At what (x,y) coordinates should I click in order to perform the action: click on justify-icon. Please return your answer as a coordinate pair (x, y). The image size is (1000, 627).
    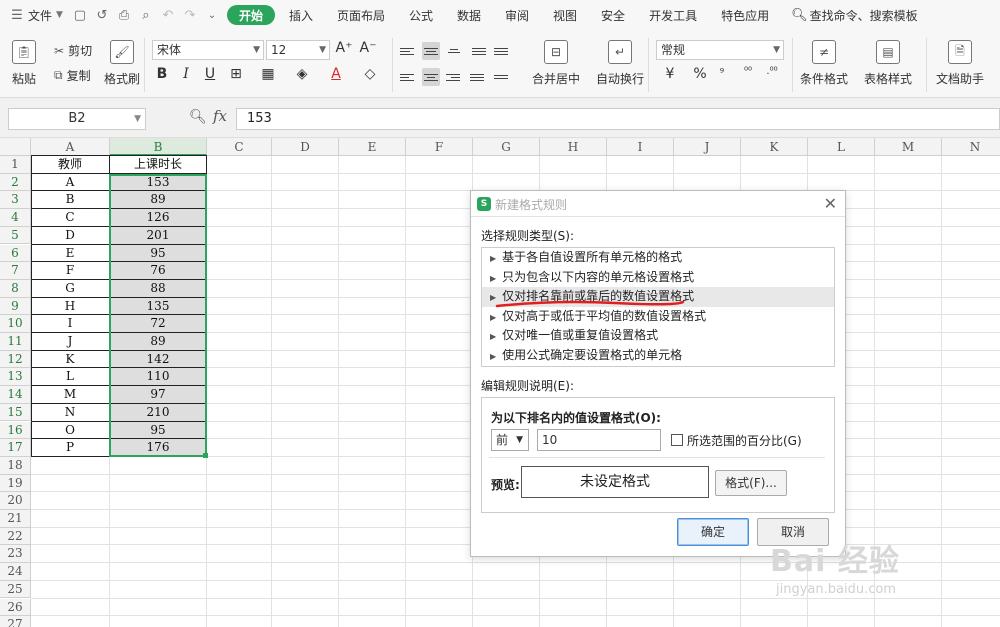
    Looking at the image, I should click on (479, 77).